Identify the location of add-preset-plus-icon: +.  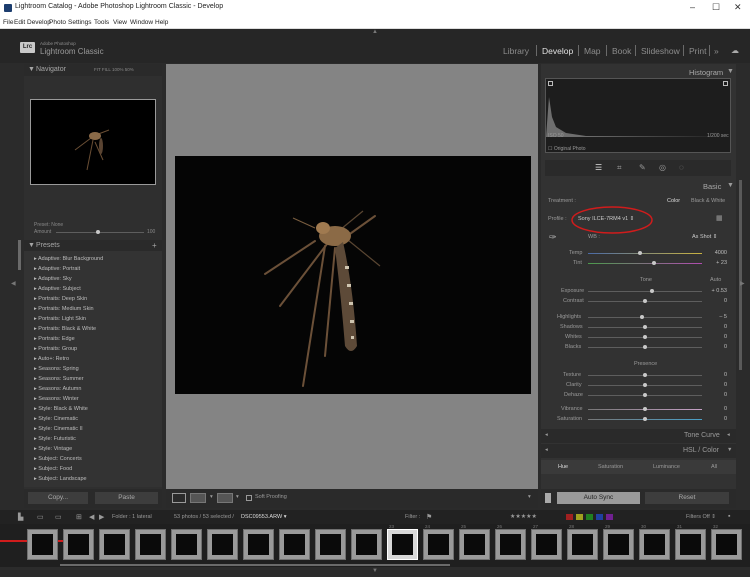
(154, 245).